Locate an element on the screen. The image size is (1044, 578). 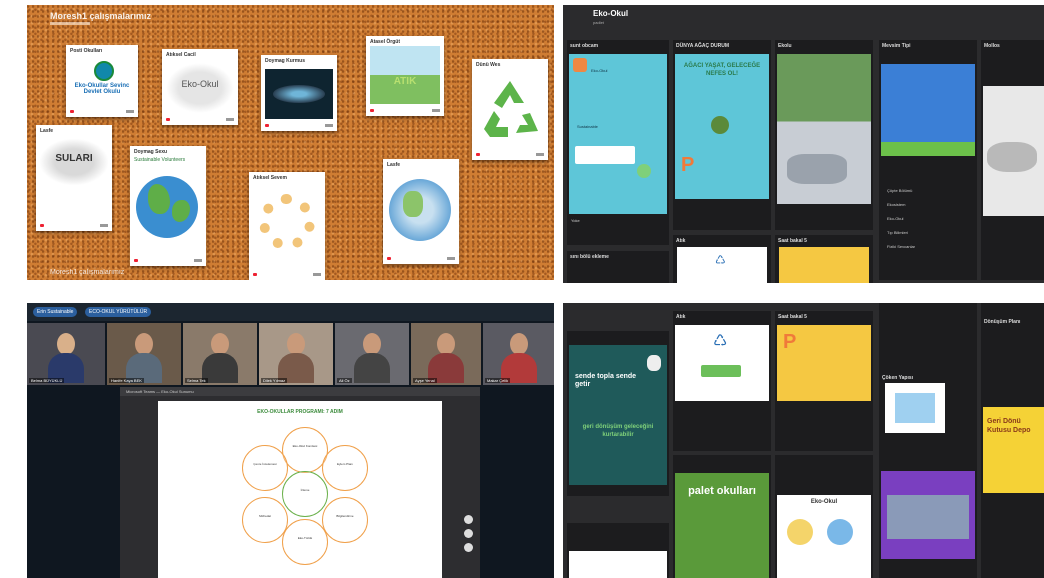
list-item: Tıp Bilimleri is located at coordinates (897, 232).